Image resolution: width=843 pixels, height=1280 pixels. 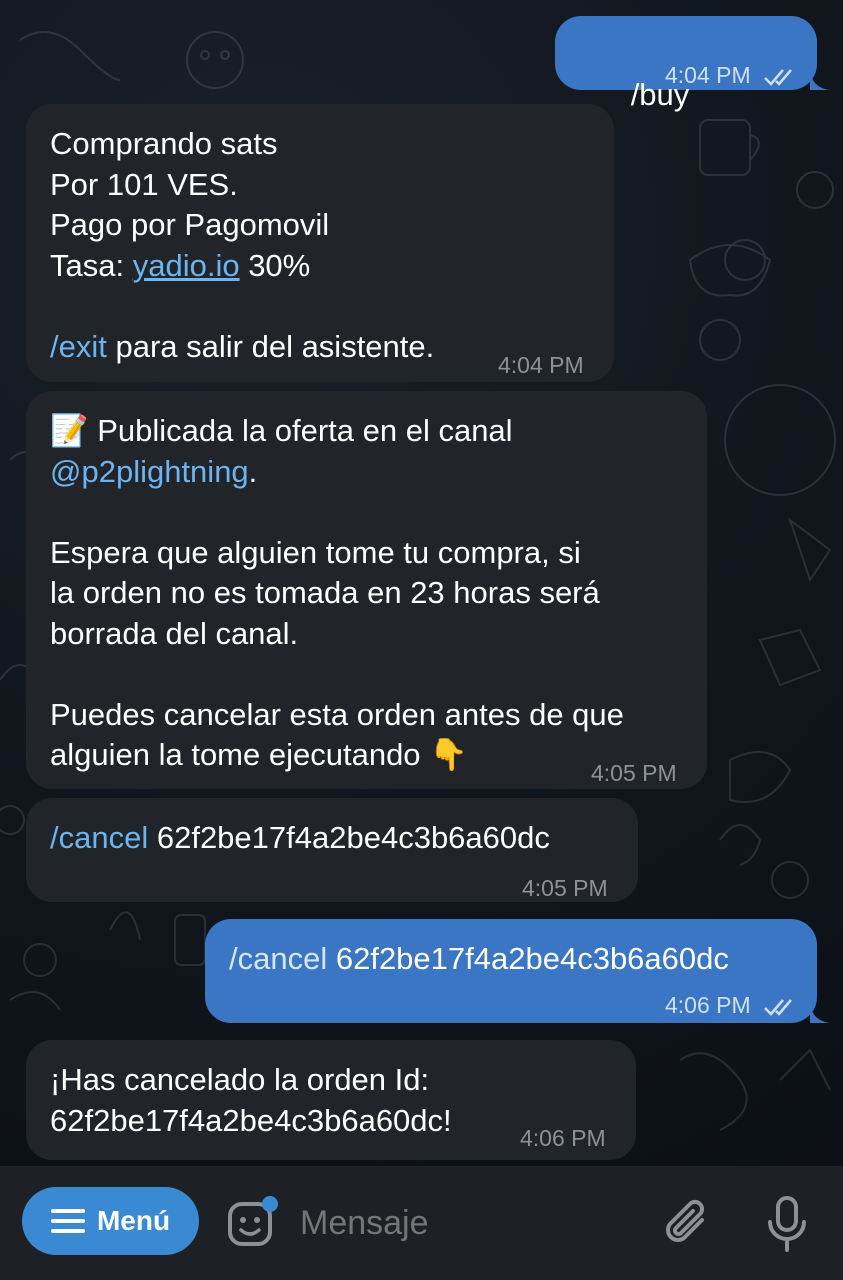 I want to click on message-text: Puedes cancelar esta orden antes de que, so click(x=337, y=714).